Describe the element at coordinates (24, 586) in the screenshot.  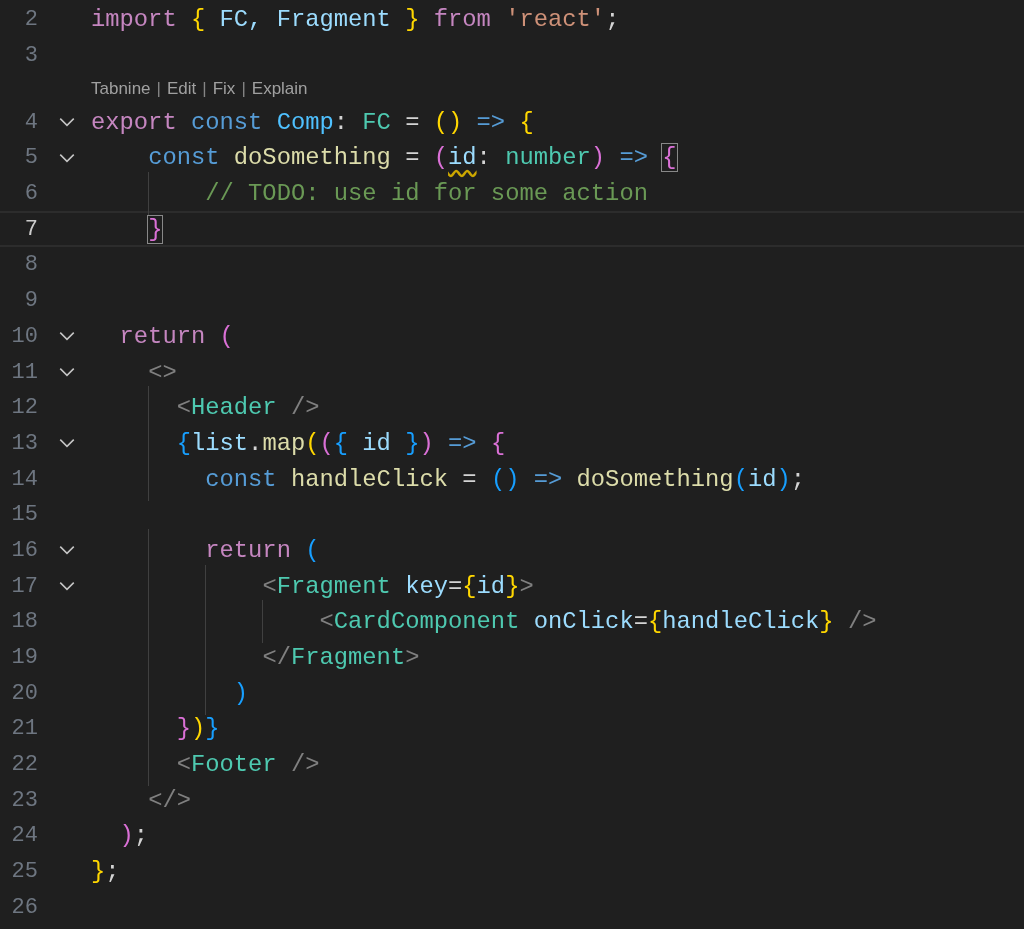
I see `line-number: 17` at that location.